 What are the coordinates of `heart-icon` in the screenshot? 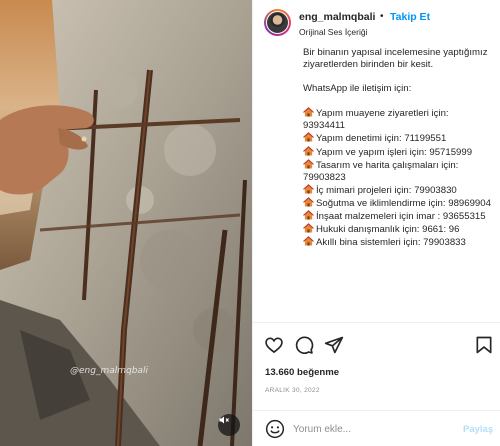 It's located at (274, 345).